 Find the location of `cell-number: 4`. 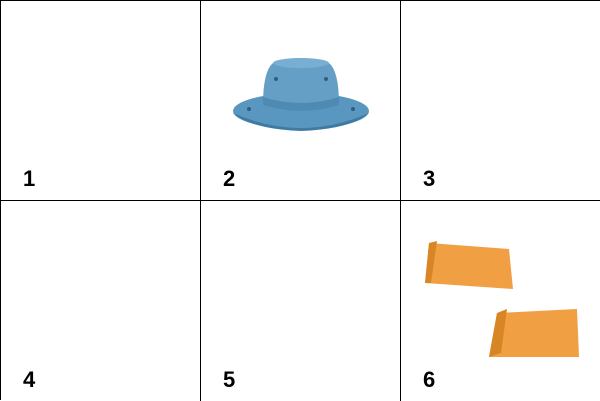

cell-number: 4 is located at coordinates (29, 379).